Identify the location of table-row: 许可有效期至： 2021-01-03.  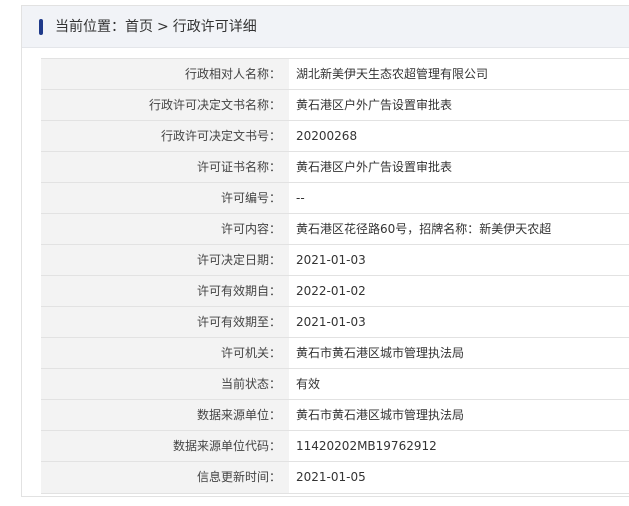
(335, 322).